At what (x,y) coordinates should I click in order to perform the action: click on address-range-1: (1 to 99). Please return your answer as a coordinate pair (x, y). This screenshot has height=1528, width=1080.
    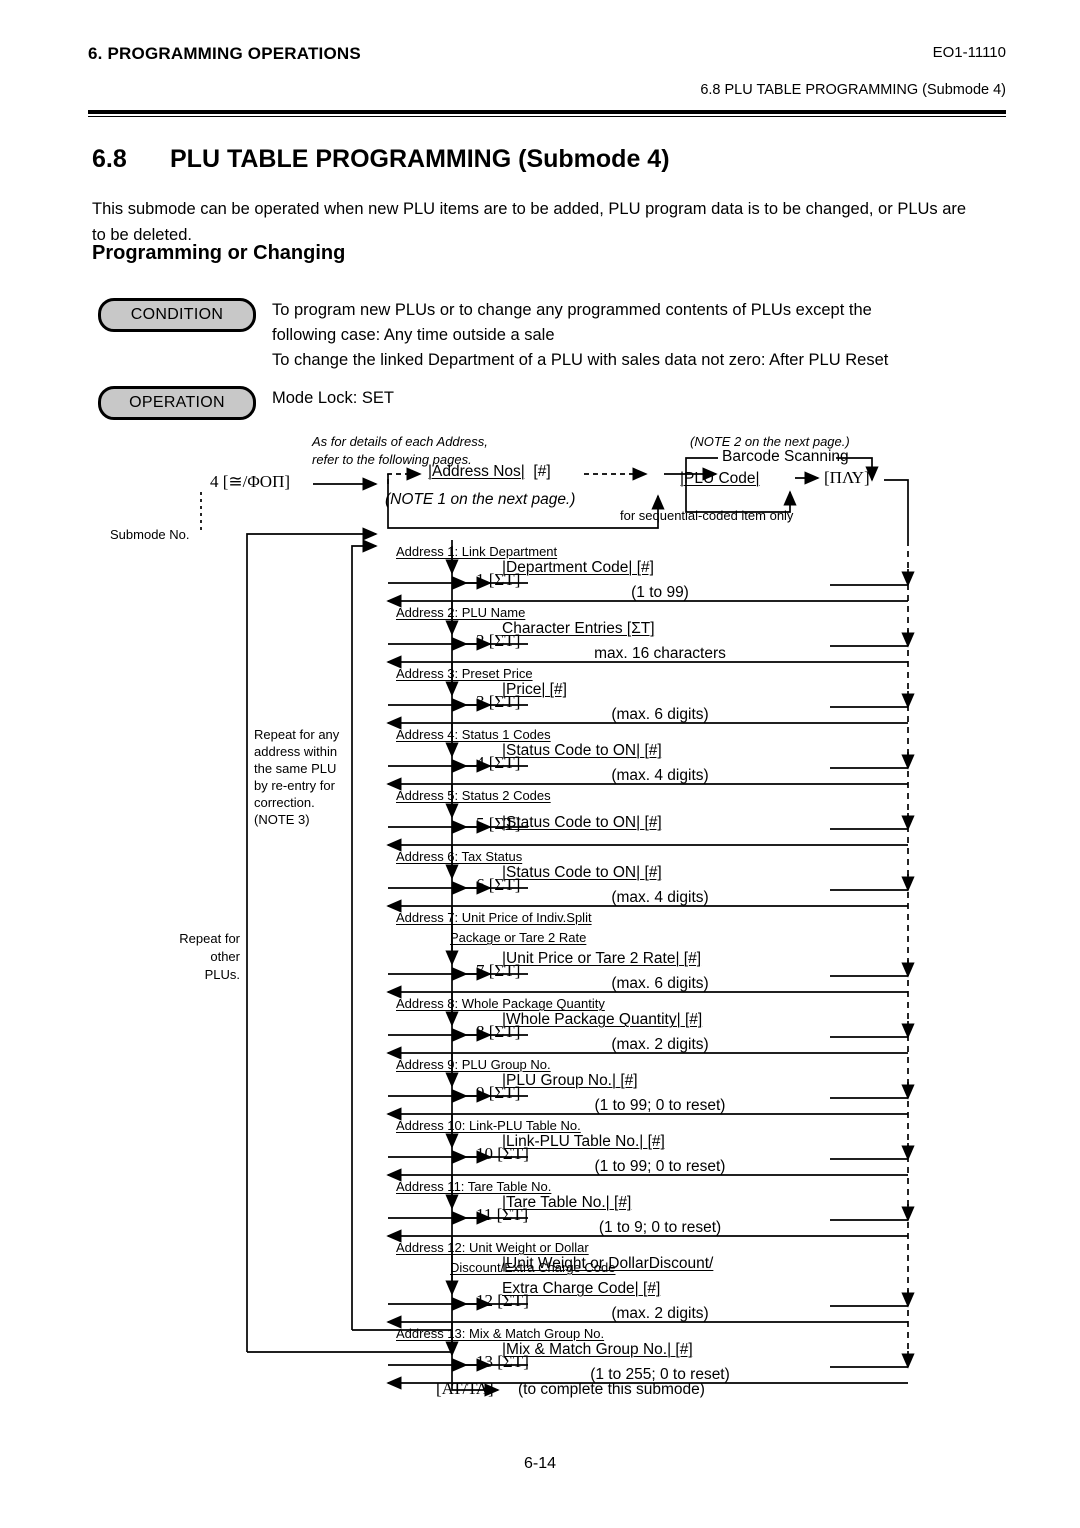
    Looking at the image, I should click on (660, 592).